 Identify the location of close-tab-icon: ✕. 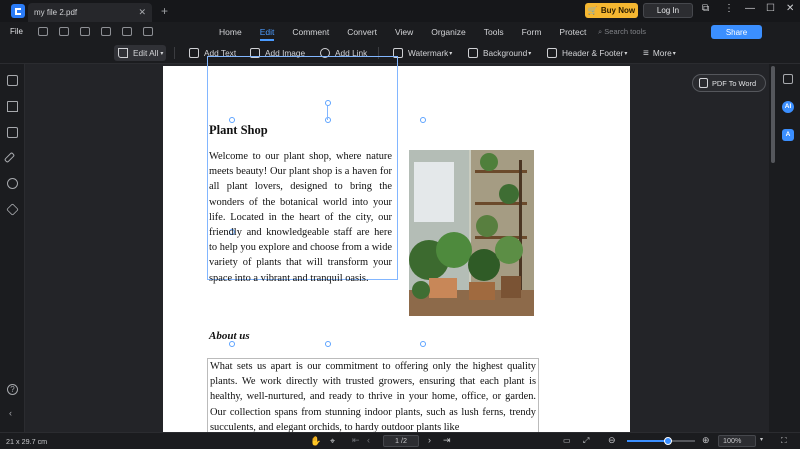
(142, 12).